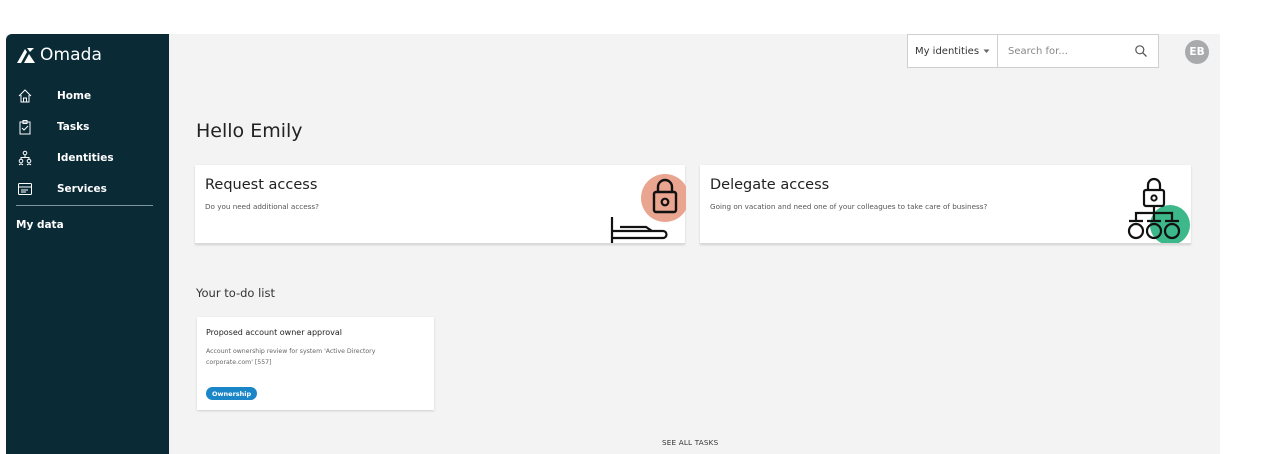 The width and height of the screenshot is (1274, 454). What do you see at coordinates (26, 55) in the screenshot?
I see `omada-logo-icon` at bounding box center [26, 55].